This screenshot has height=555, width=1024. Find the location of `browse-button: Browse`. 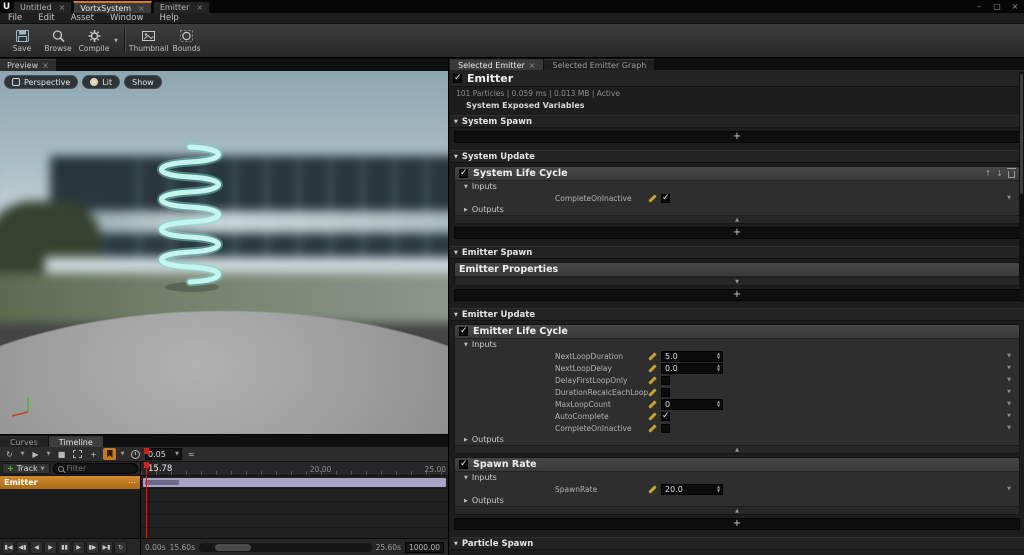

browse-button: Browse is located at coordinates (58, 41).